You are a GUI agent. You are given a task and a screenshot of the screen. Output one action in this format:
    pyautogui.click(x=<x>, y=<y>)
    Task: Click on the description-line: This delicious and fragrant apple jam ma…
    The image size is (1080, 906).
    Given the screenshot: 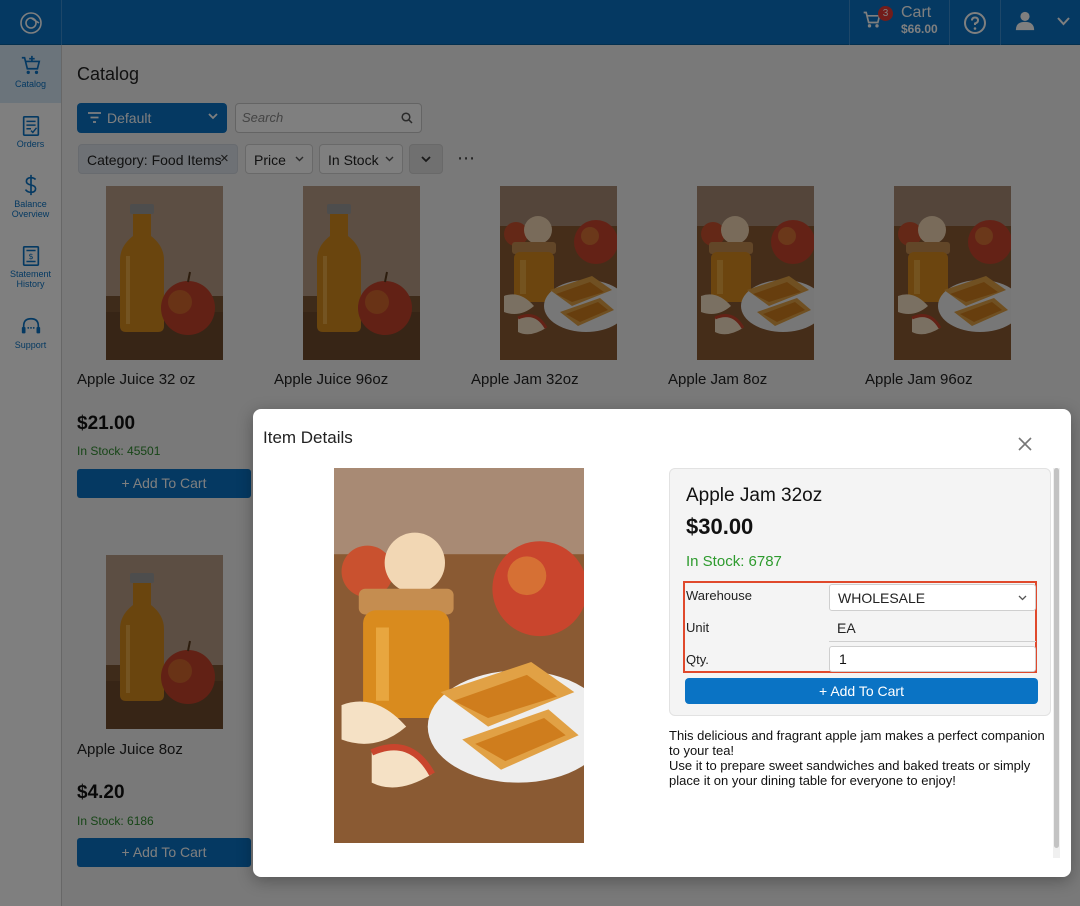 What is the action you would take?
    pyautogui.click(x=857, y=743)
    